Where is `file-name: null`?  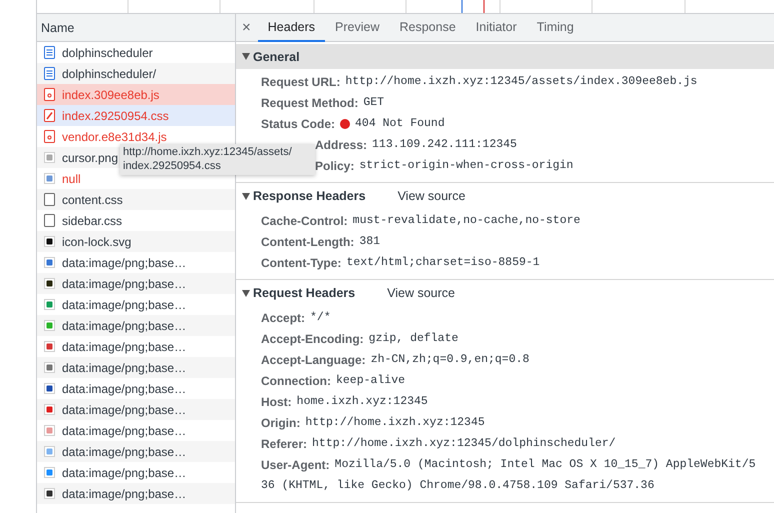 file-name: null is located at coordinates (71, 179).